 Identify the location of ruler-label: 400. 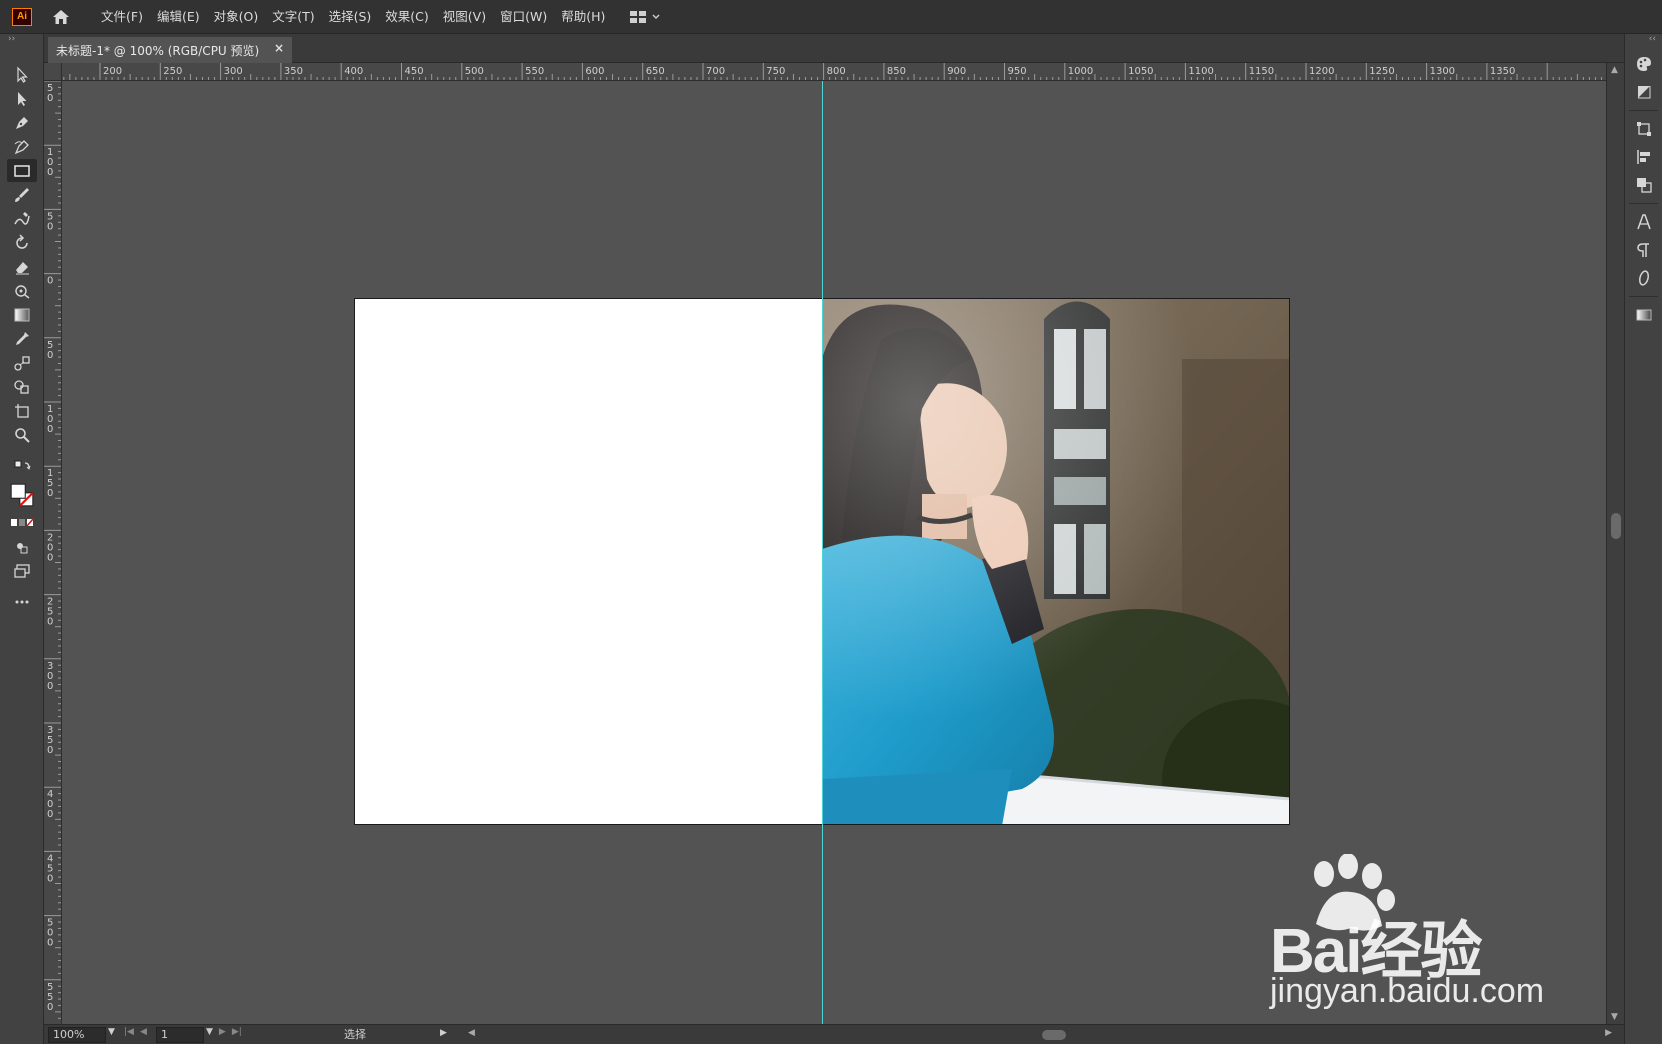
(353, 71).